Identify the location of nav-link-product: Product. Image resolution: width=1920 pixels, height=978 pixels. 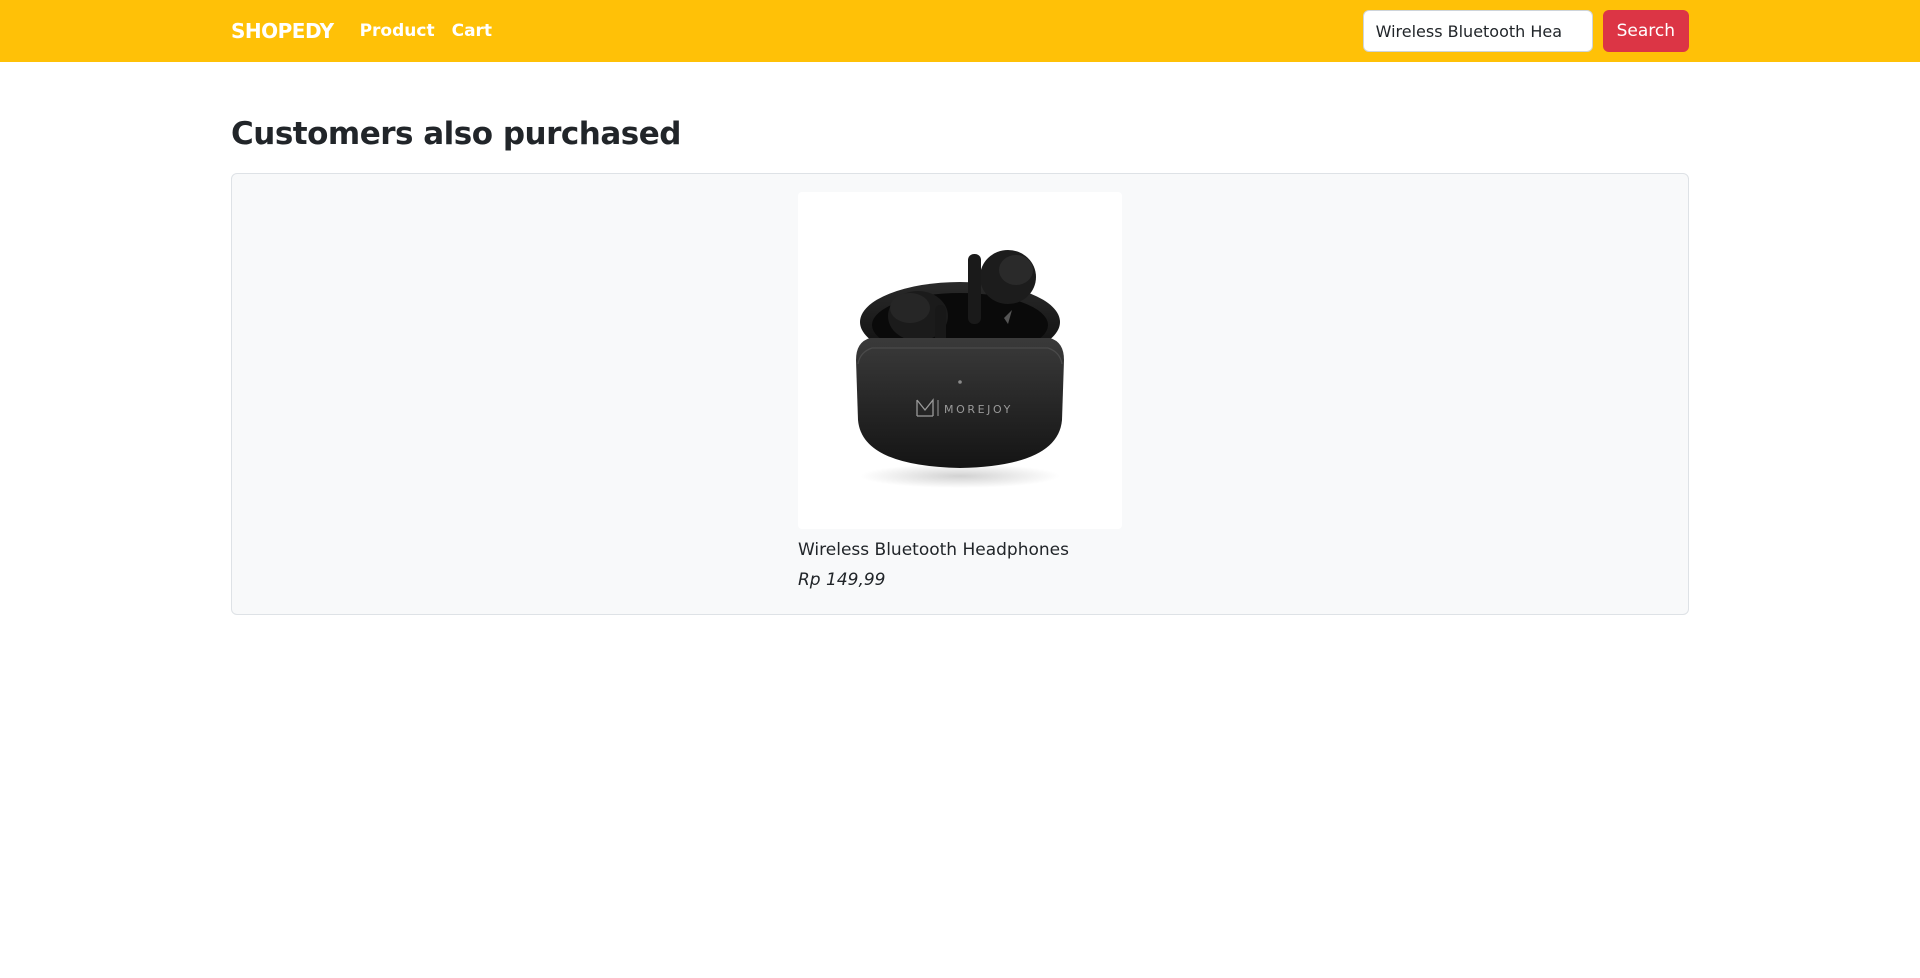
(397, 31).